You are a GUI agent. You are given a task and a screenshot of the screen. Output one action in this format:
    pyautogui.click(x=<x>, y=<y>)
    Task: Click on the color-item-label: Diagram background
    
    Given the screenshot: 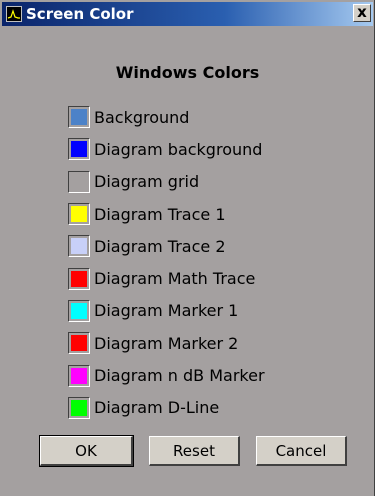 What is the action you would take?
    pyautogui.click(x=178, y=149)
    